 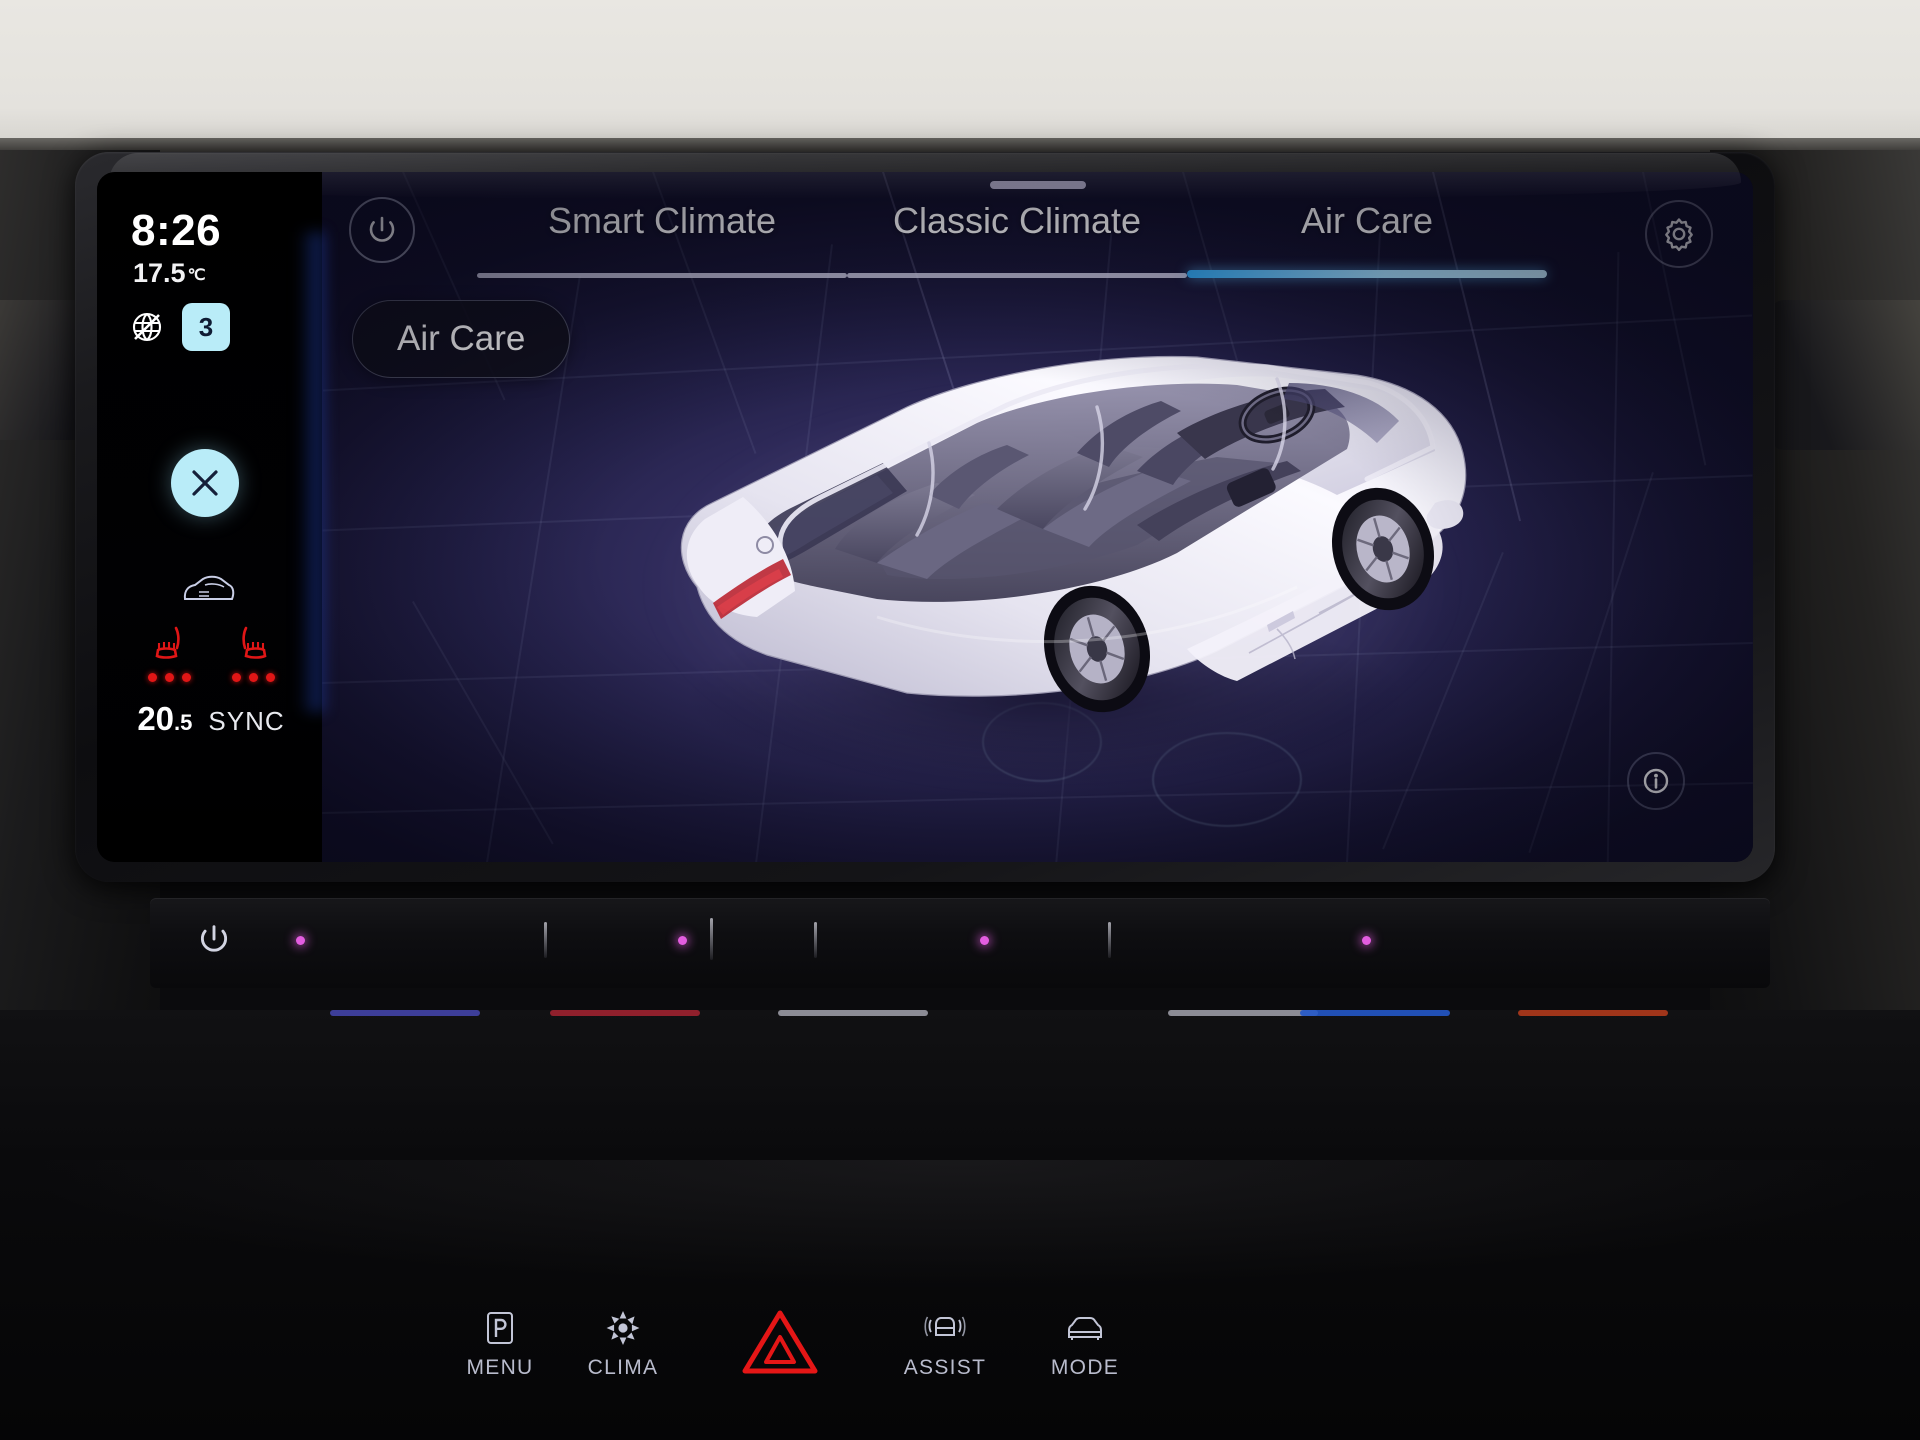 I want to click on outside-temperature: 17.5 ℃, so click(x=169, y=273).